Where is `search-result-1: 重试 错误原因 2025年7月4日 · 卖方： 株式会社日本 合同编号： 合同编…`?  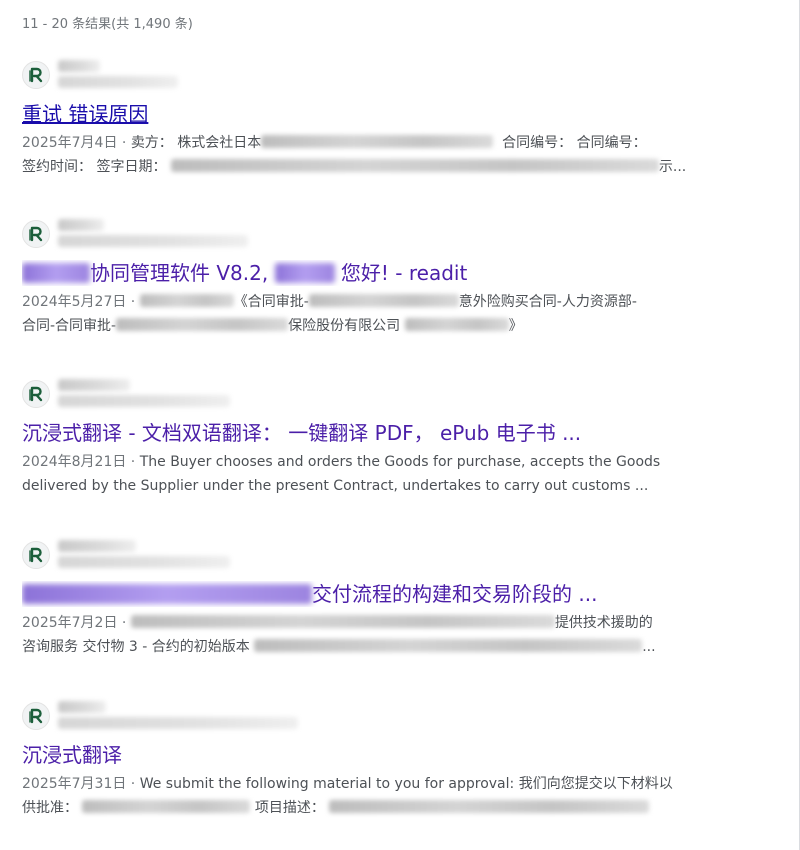
search-result-1: 重试 错误原因 2025年7月4日 · 卖方： 株式会社日本 合同编号： 合同编… is located at coordinates (367, 118).